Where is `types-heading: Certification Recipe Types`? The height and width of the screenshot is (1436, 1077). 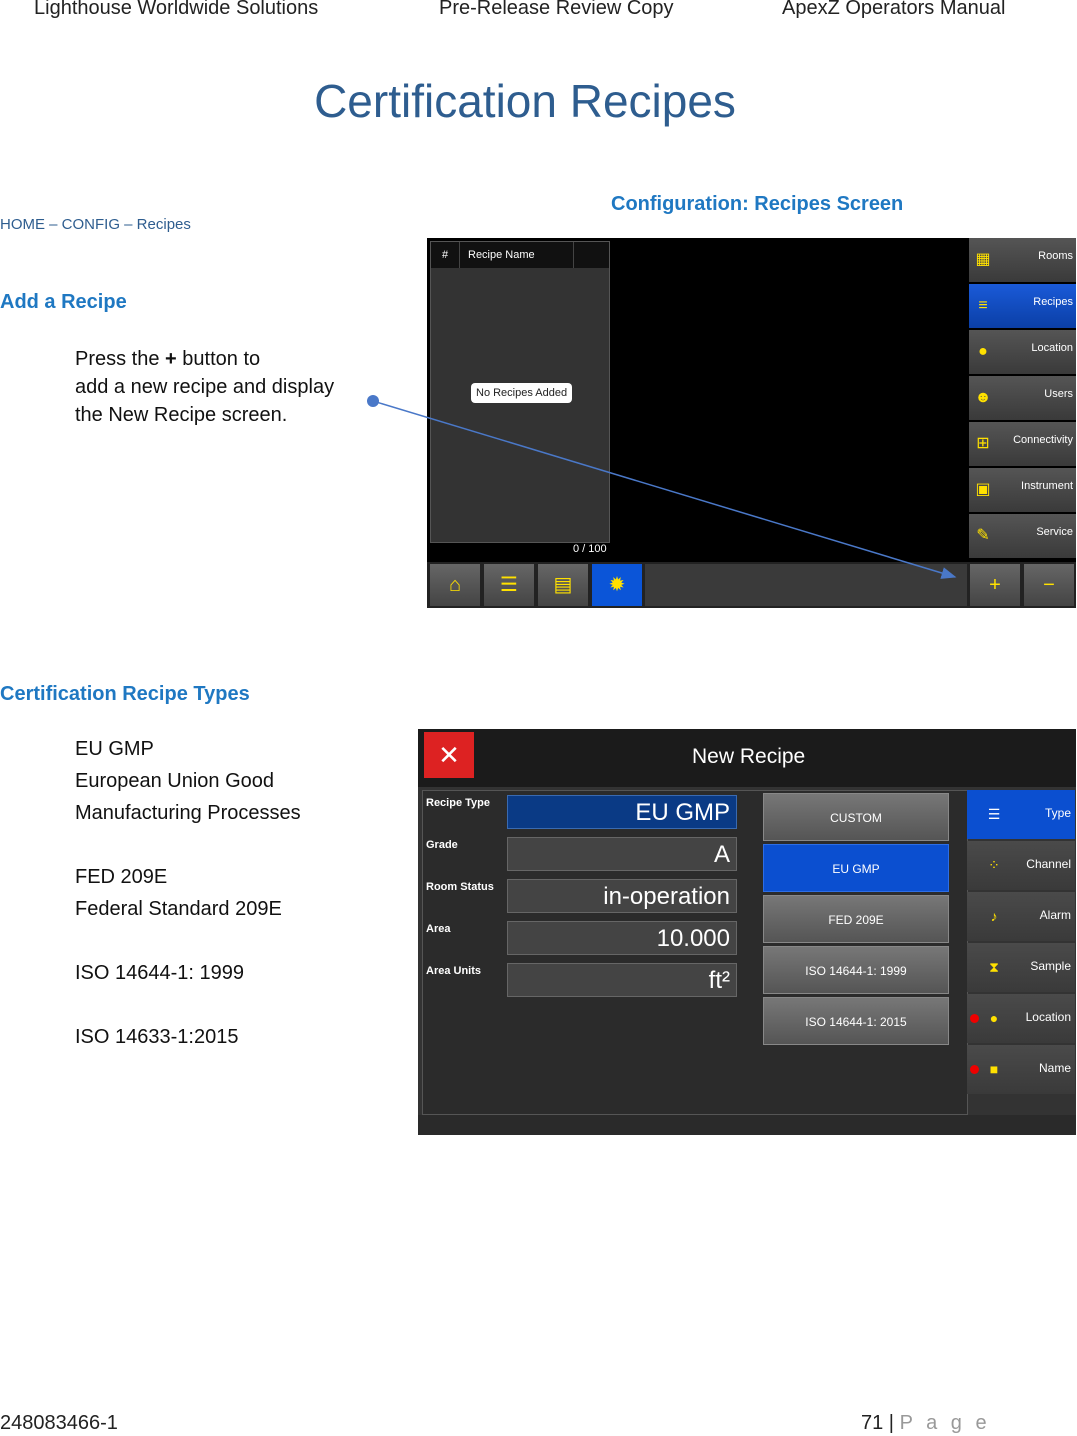 types-heading: Certification Recipe Types is located at coordinates (125, 694).